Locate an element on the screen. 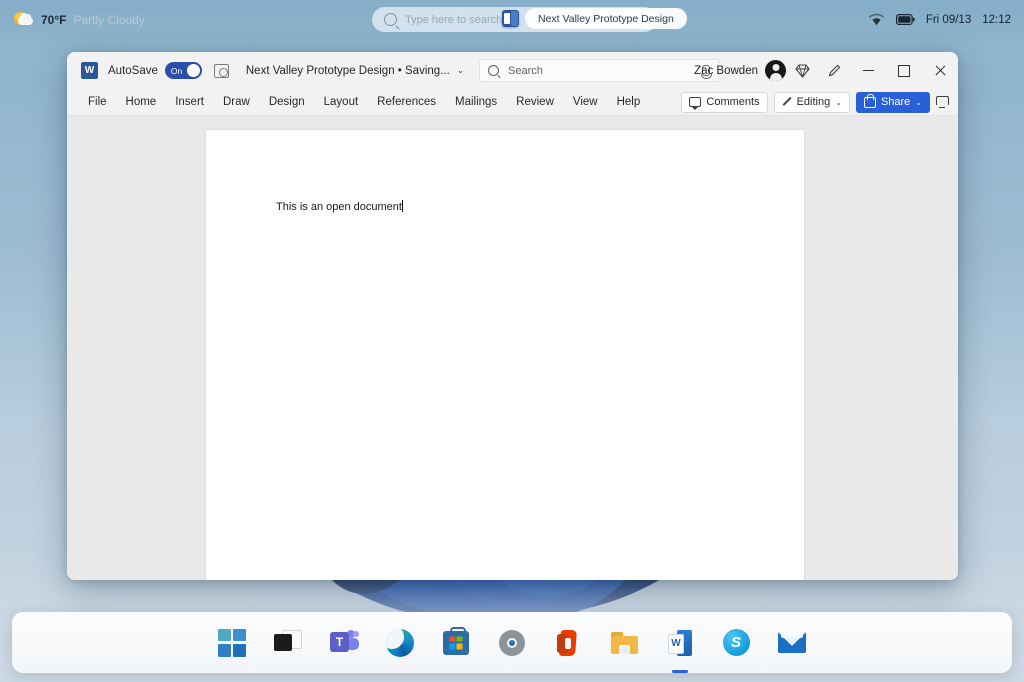  comment-icon is located at coordinates (695, 103).